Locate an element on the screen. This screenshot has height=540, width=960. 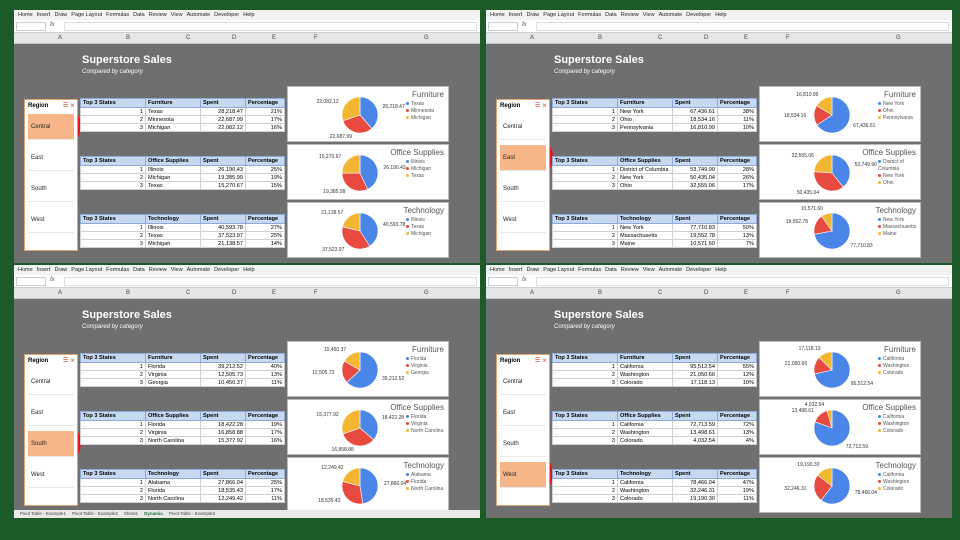
table-cell: 17,118.13 is located at coordinates (695, 382).